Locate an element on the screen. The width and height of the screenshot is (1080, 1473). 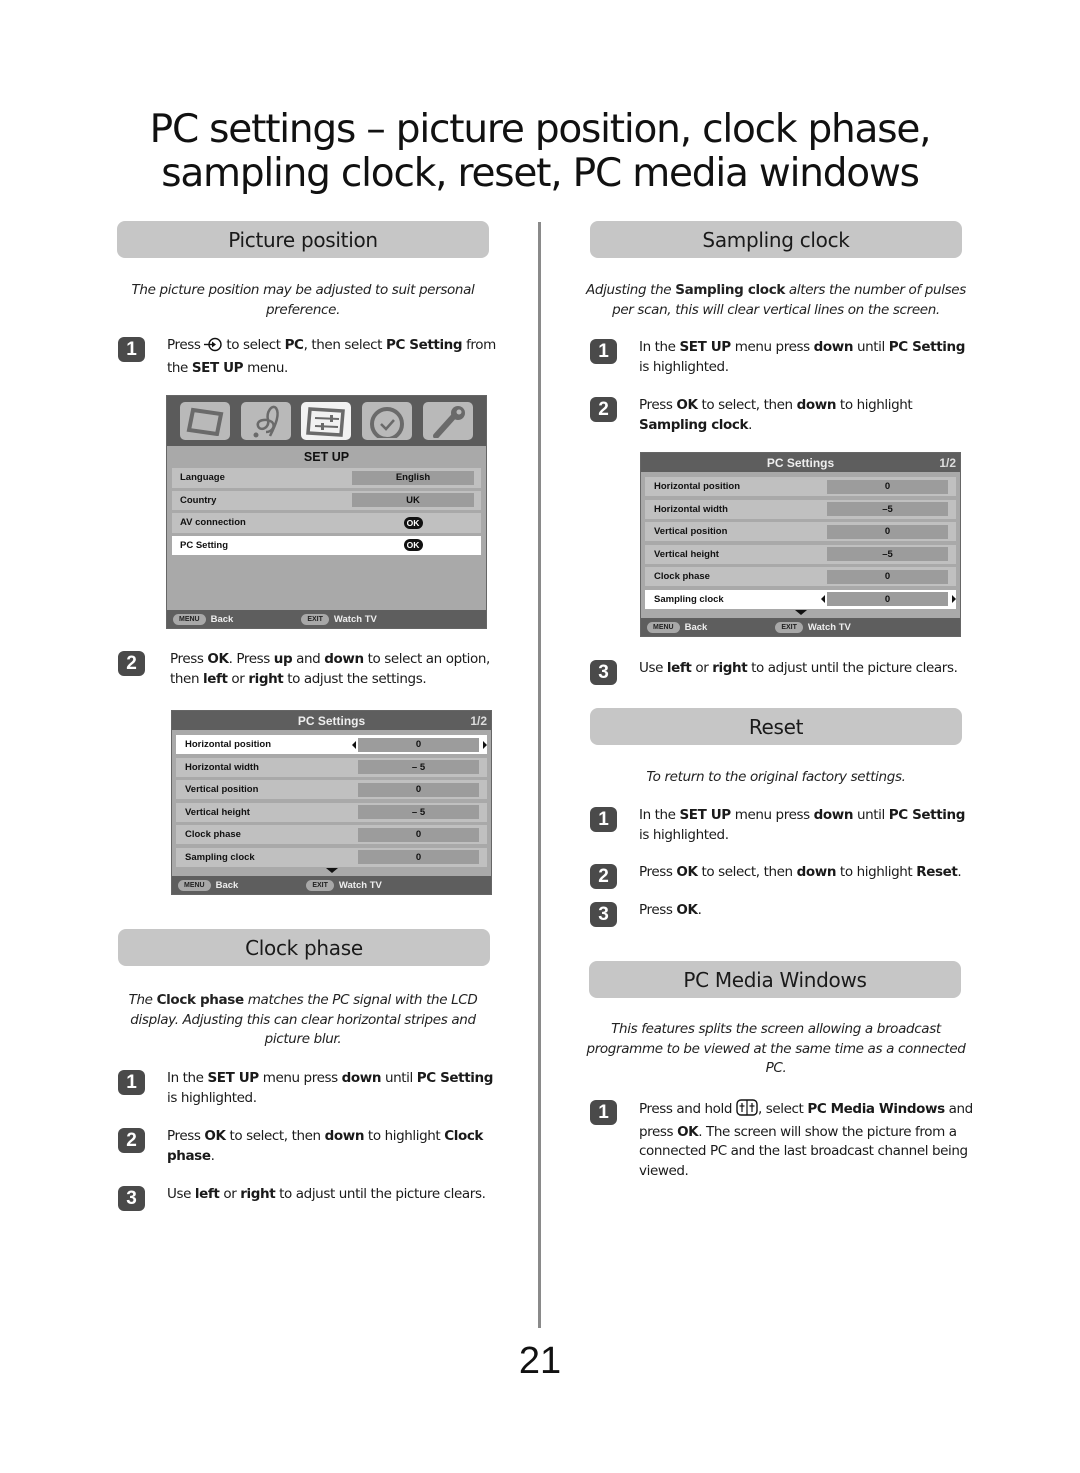
sound-icon is located at coordinates (265, 421).